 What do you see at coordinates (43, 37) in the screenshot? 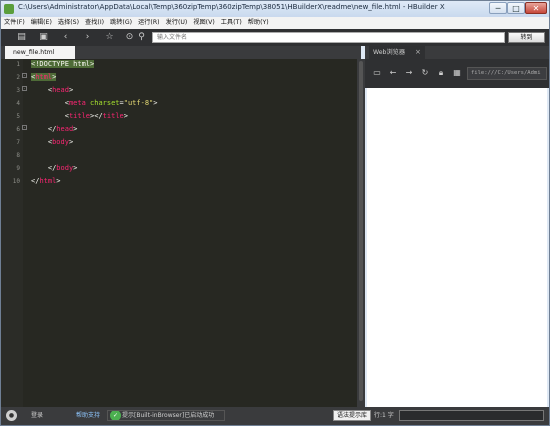
I see `save-icon: ▣` at bounding box center [43, 37].